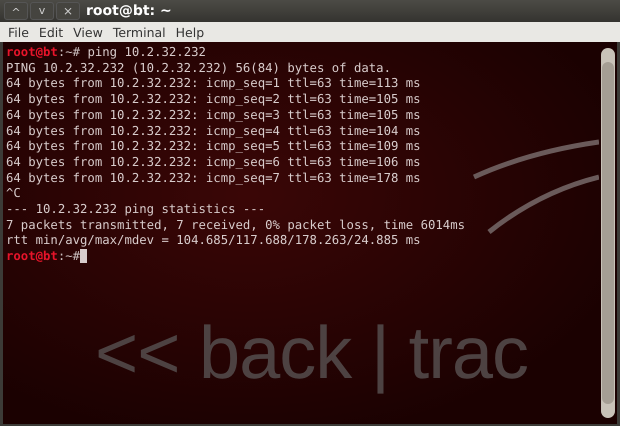 The width and height of the screenshot is (620, 430). What do you see at coordinates (214, 132) in the screenshot?
I see `output-line: 64 bytes from 10.2.32.232: icmp_seq=4 ttl=63 time=104 ms` at bounding box center [214, 132].